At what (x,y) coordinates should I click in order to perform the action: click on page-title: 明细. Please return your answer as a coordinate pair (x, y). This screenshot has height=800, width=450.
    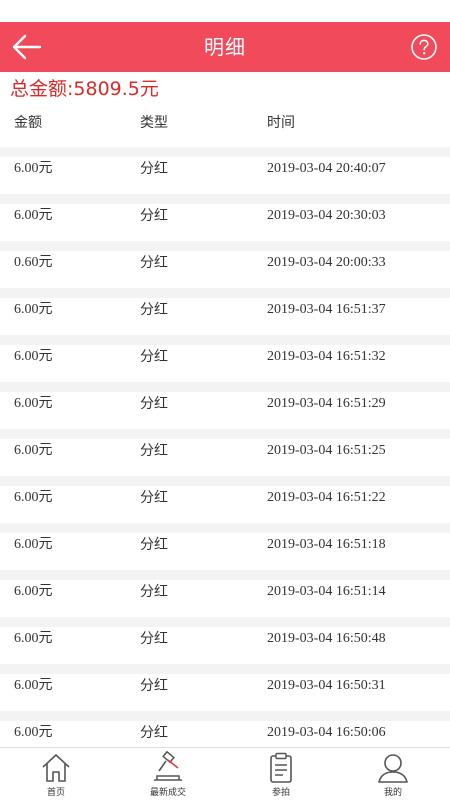
    Looking at the image, I should click on (225, 47).